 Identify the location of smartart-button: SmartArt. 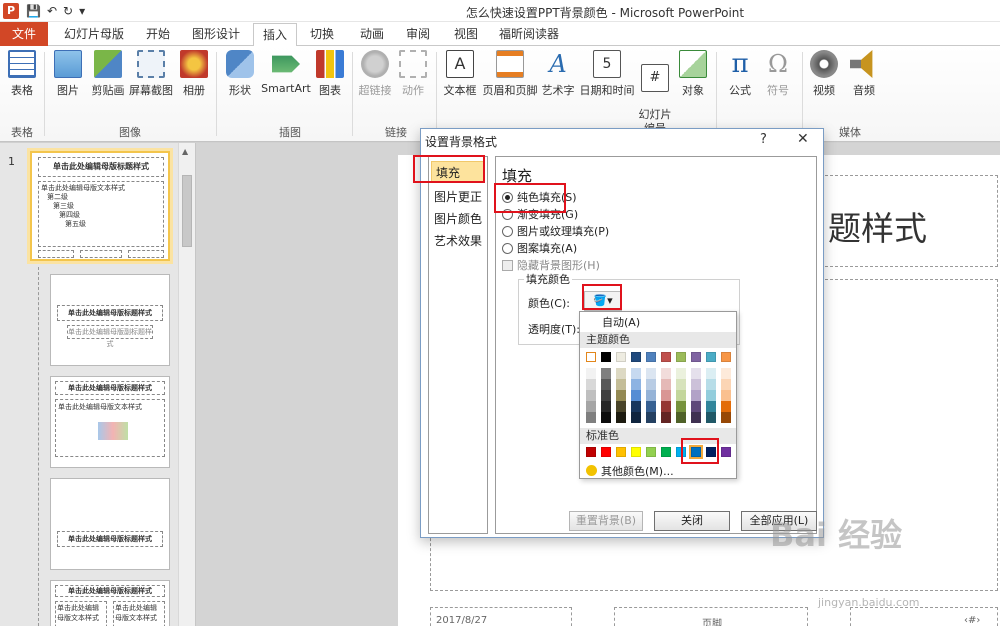
(286, 72).